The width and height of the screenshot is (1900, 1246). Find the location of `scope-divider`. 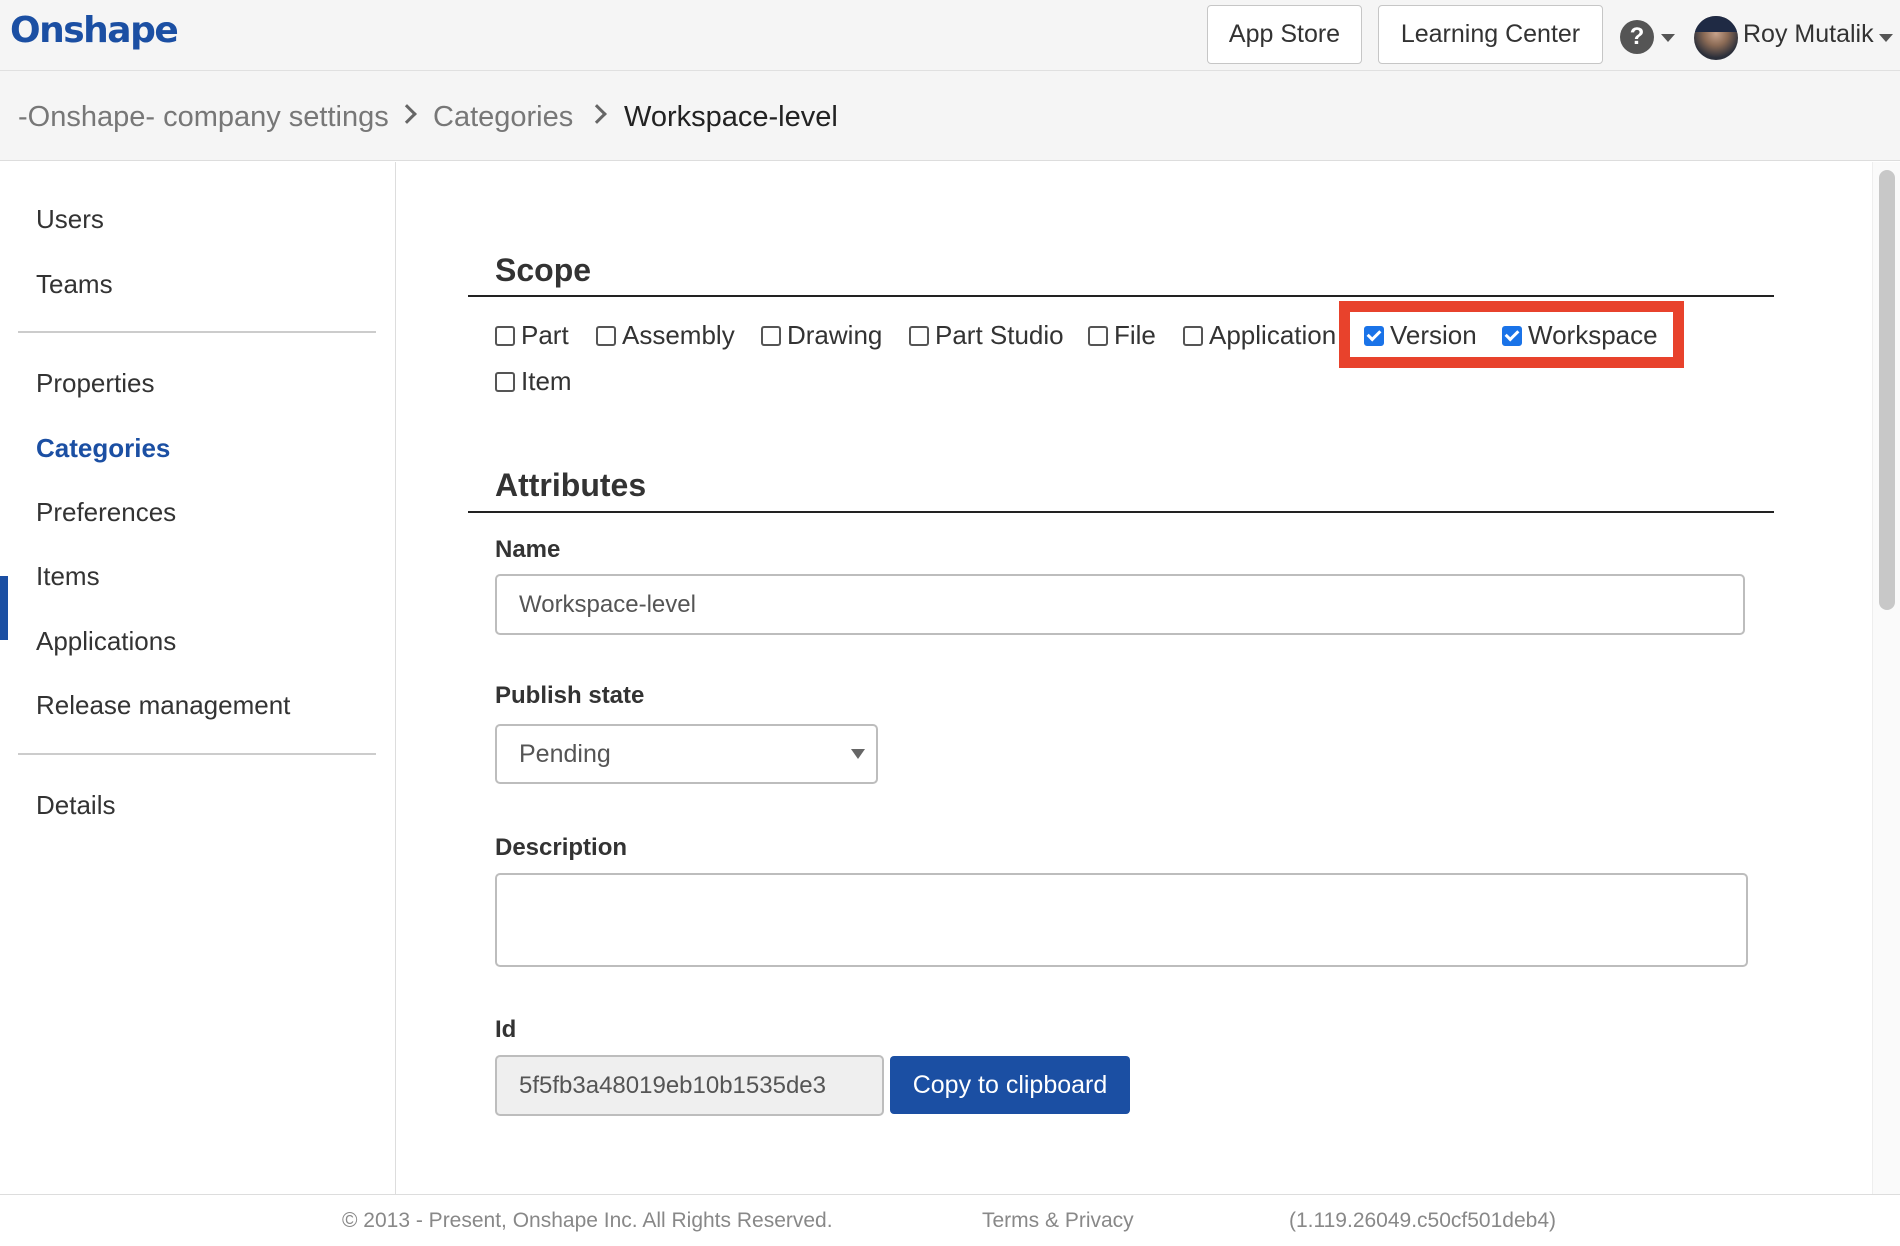

scope-divider is located at coordinates (1121, 296).